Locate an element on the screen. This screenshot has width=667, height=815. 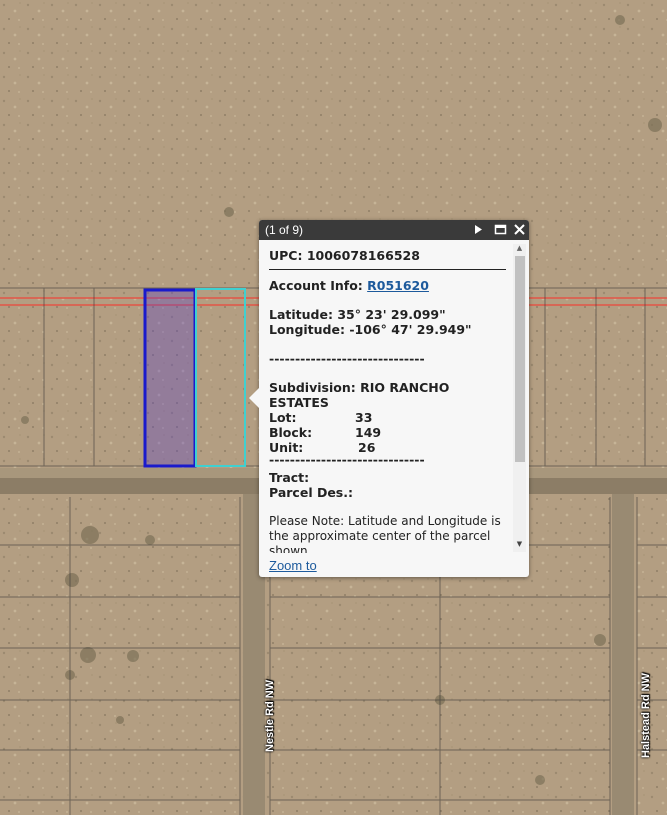
popup-title: (1 of 9) is located at coordinates (284, 230).